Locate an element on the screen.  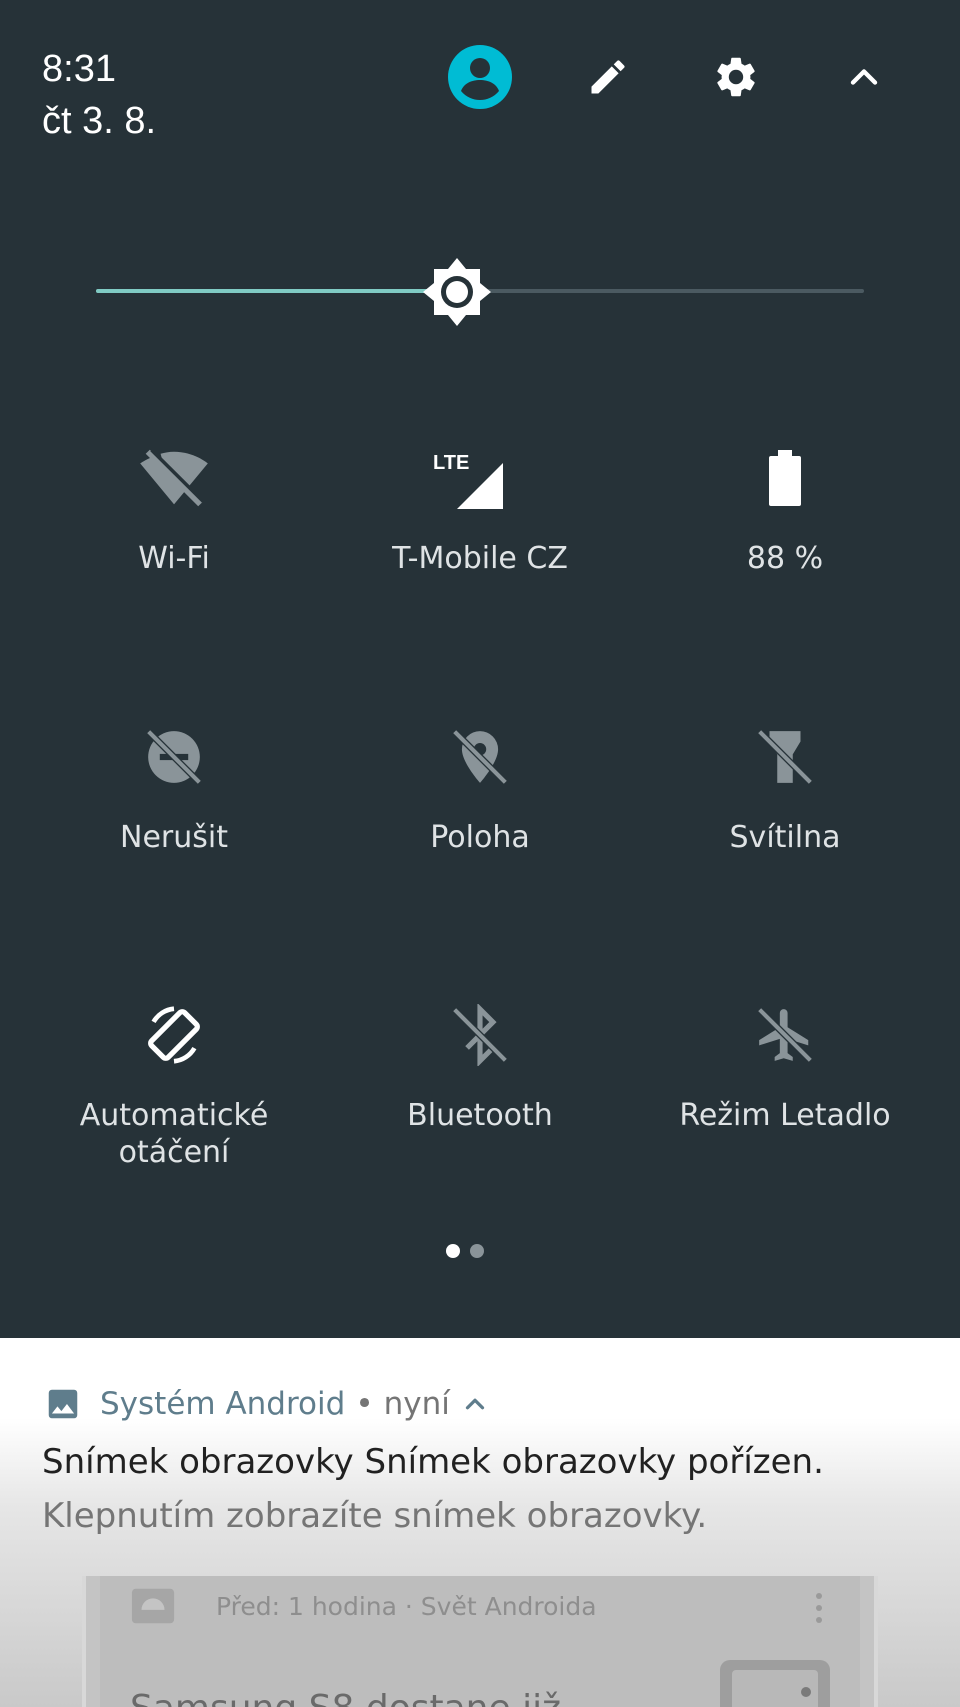
airplane-off-icon is located at coordinates (785, 1035).